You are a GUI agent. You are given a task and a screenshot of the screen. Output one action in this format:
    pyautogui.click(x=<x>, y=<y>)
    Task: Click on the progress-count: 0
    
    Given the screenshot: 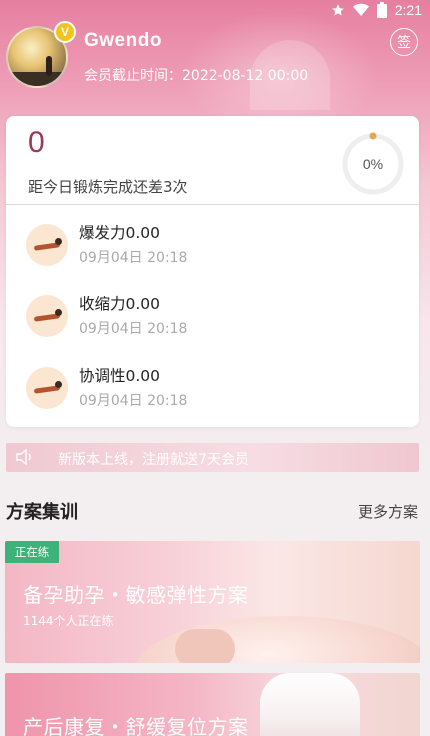 What is the action you would take?
    pyautogui.click(x=36, y=142)
    